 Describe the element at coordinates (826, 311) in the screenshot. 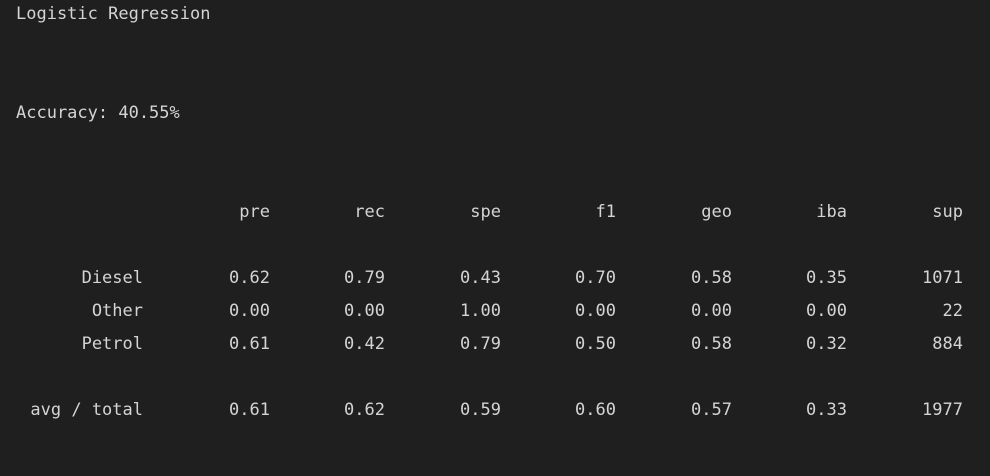

I see `other-iba: 0.00` at that location.